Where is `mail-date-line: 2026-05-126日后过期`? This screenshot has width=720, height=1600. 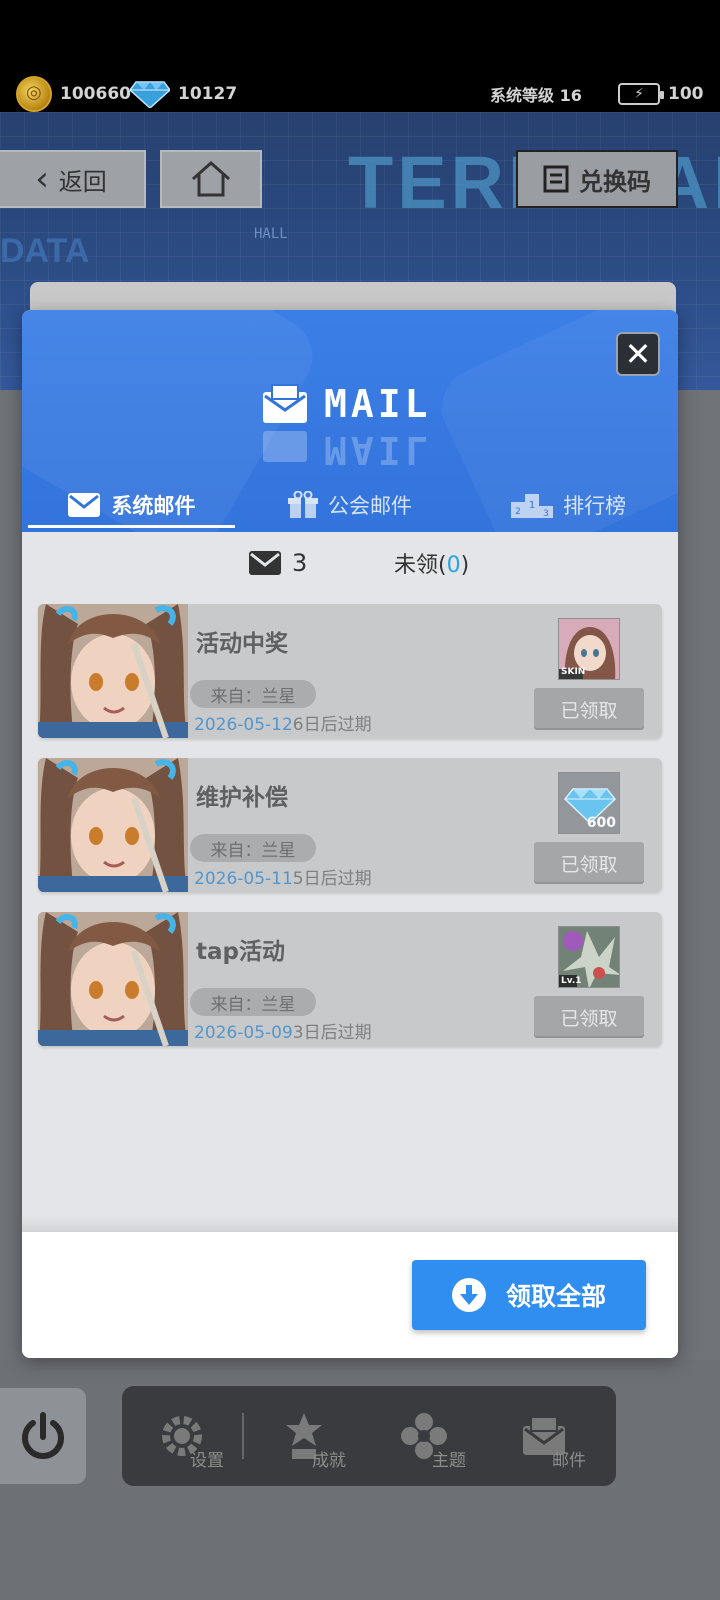 mail-date-line: 2026-05-126日后过期 is located at coordinates (283, 722).